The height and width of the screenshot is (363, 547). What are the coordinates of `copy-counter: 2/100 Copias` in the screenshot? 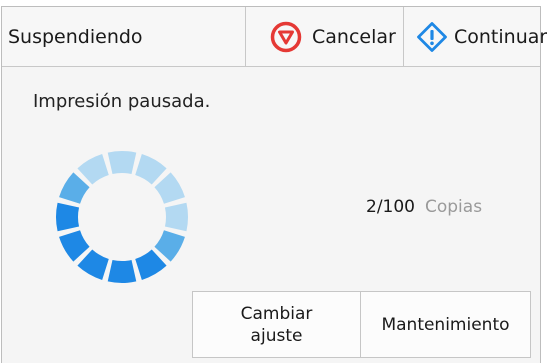 It's located at (424, 207).